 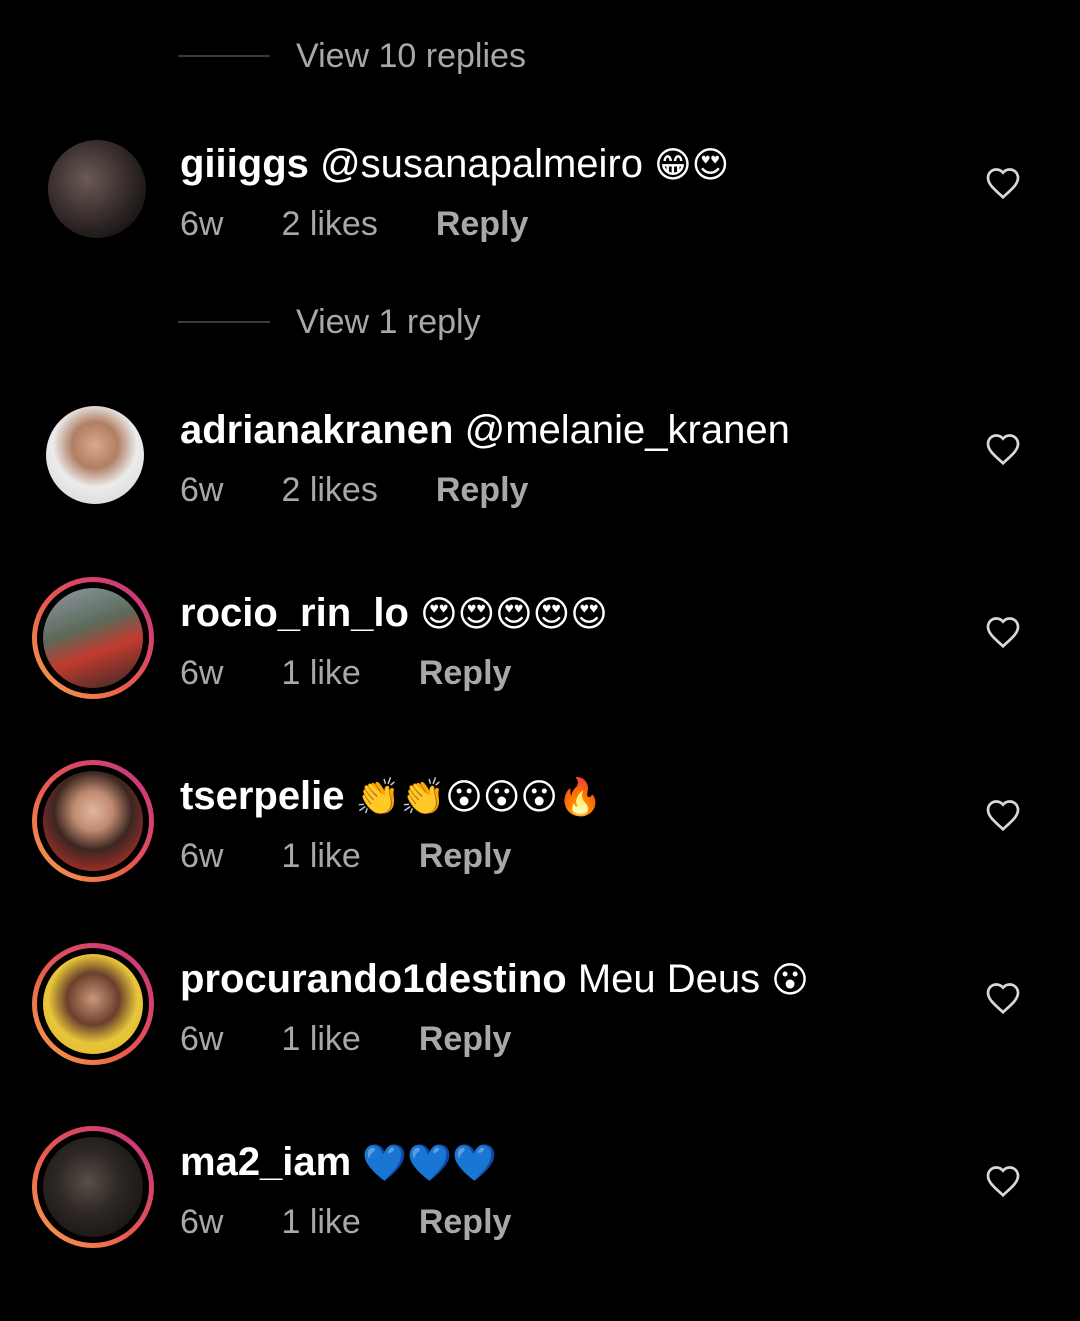 What do you see at coordinates (479, 797) in the screenshot?
I see `comment-emoji: 👏👏😮😮😮🔥` at bounding box center [479, 797].